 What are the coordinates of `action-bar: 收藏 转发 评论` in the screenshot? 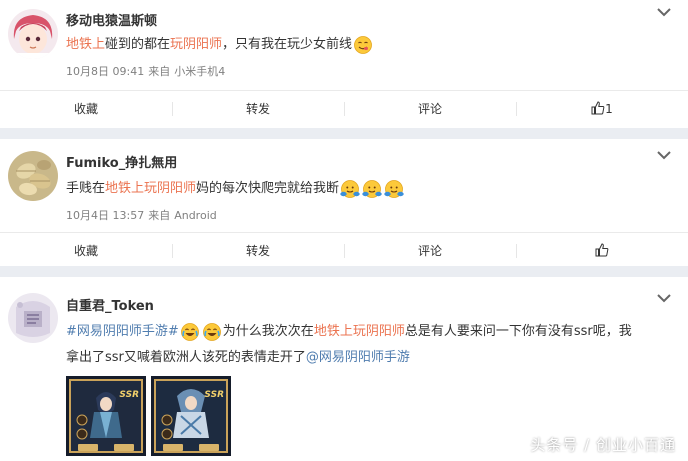 It's located at (344, 250).